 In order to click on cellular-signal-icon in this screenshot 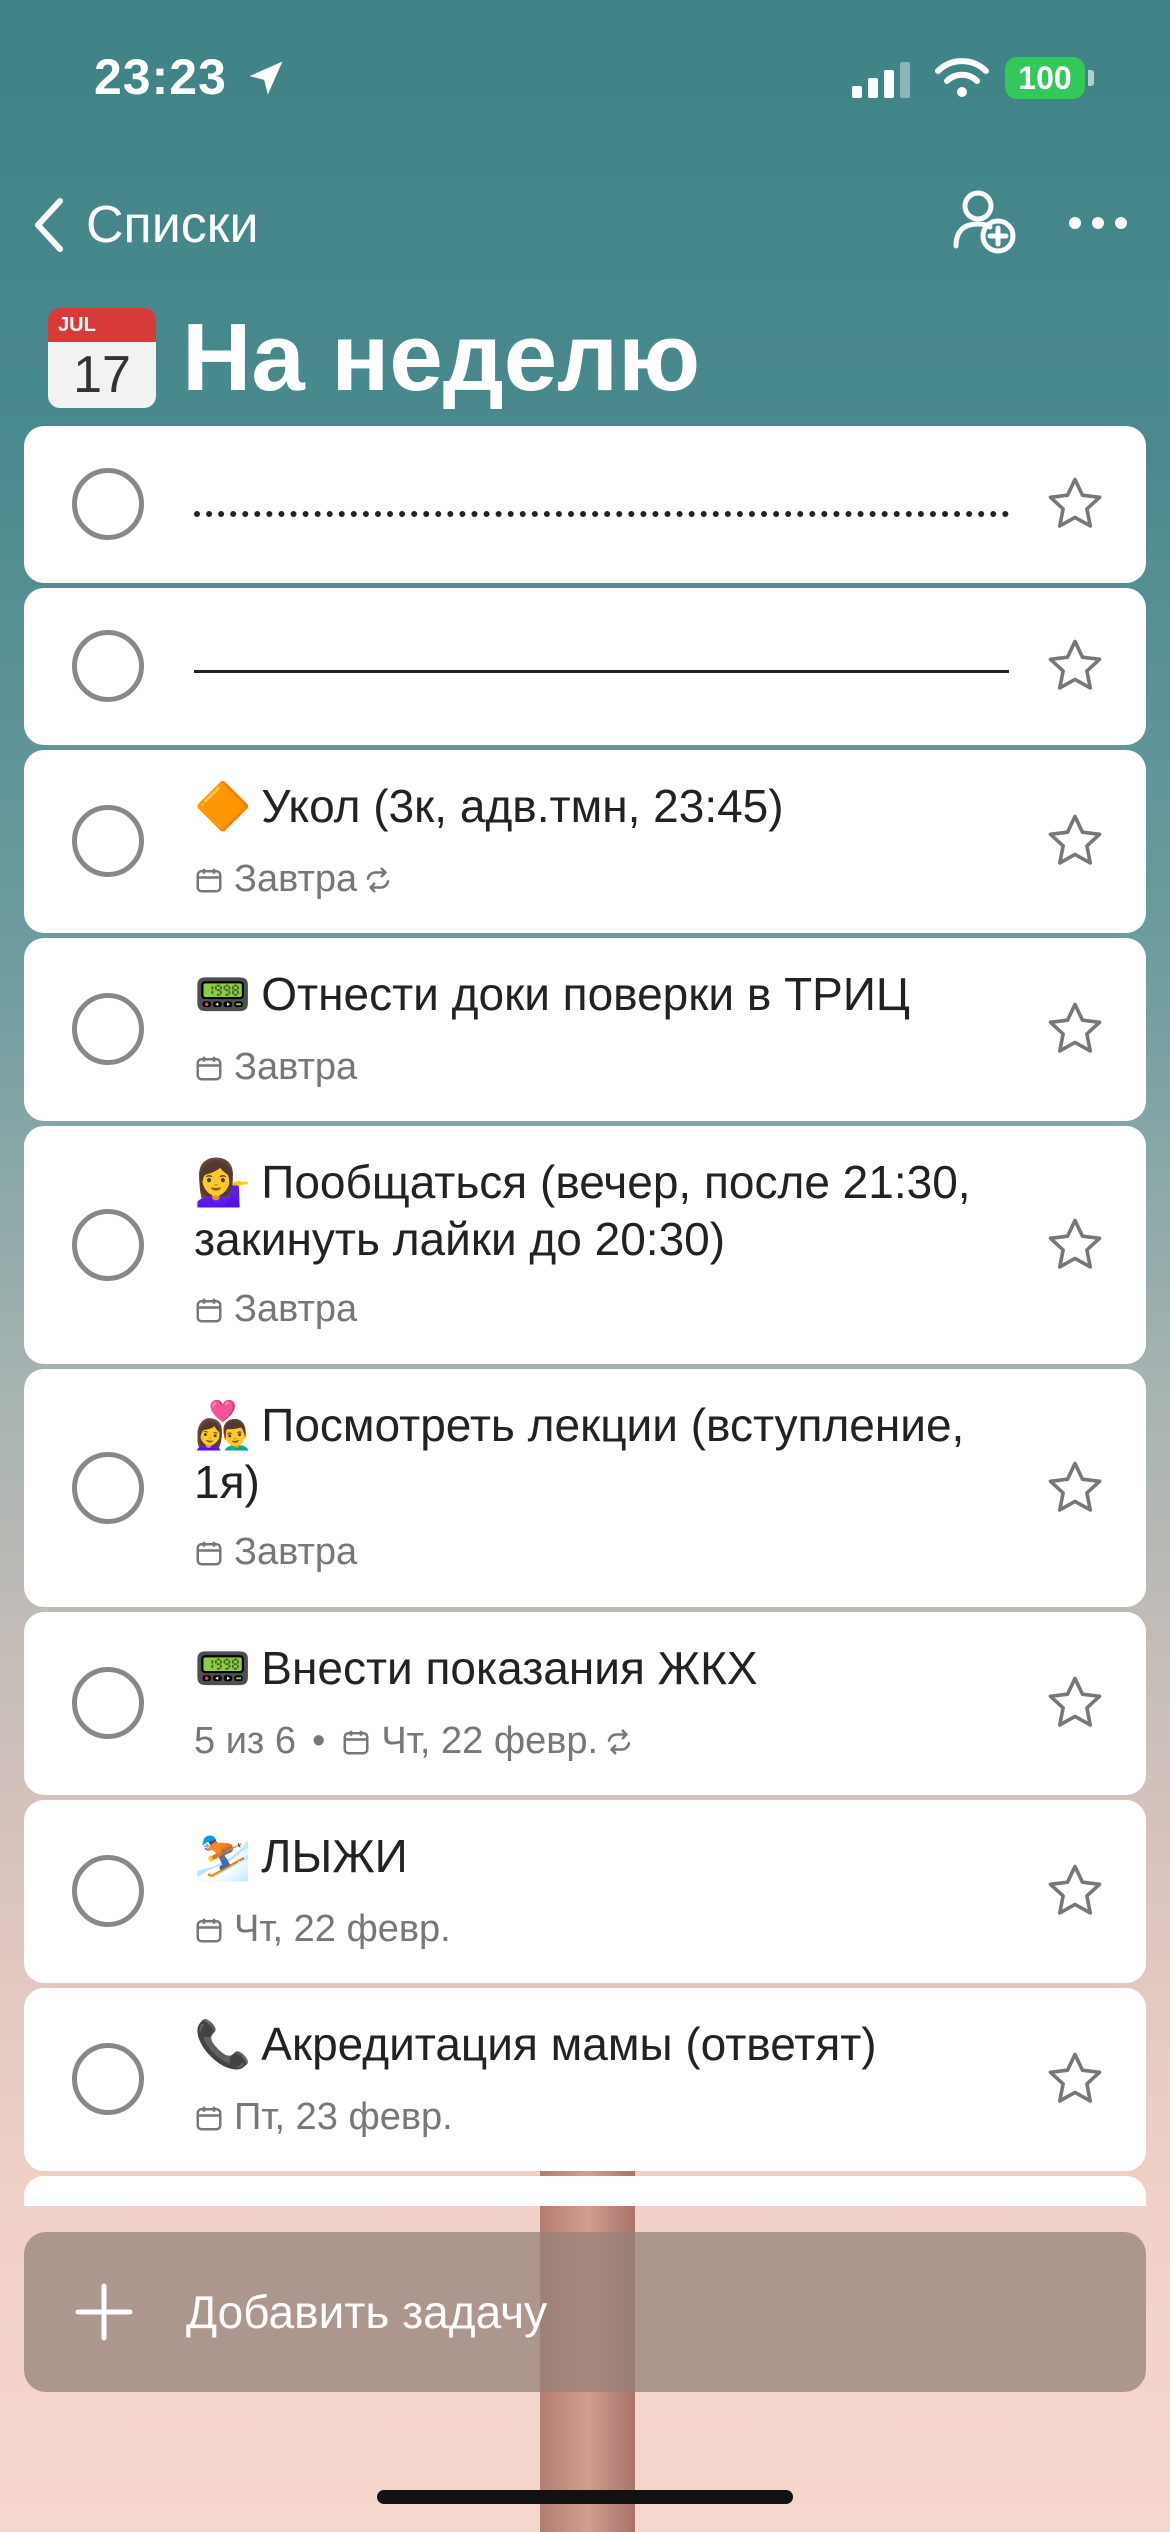, I will do `click(881, 80)`.